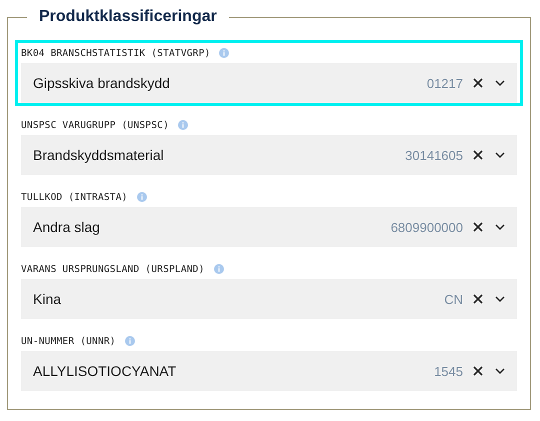 The image size is (540, 421). I want to click on select-field: Andra slag 6809900000, so click(269, 227).